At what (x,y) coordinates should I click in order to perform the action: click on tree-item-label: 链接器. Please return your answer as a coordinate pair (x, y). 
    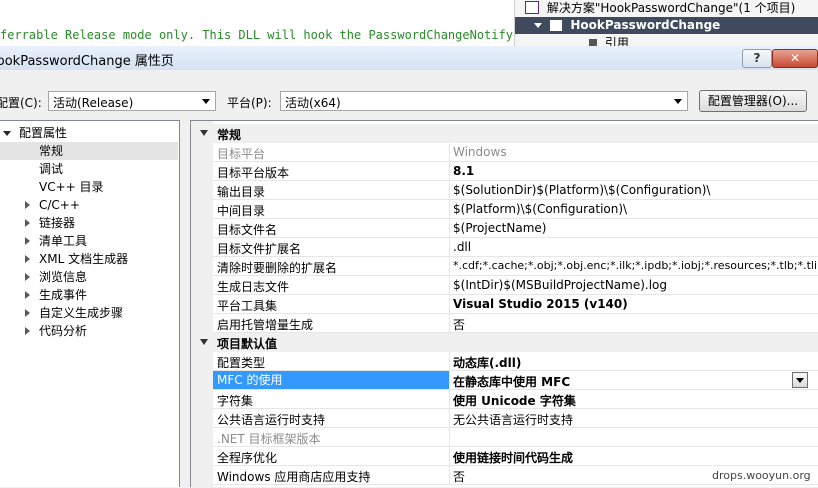
    Looking at the image, I should click on (57, 223).